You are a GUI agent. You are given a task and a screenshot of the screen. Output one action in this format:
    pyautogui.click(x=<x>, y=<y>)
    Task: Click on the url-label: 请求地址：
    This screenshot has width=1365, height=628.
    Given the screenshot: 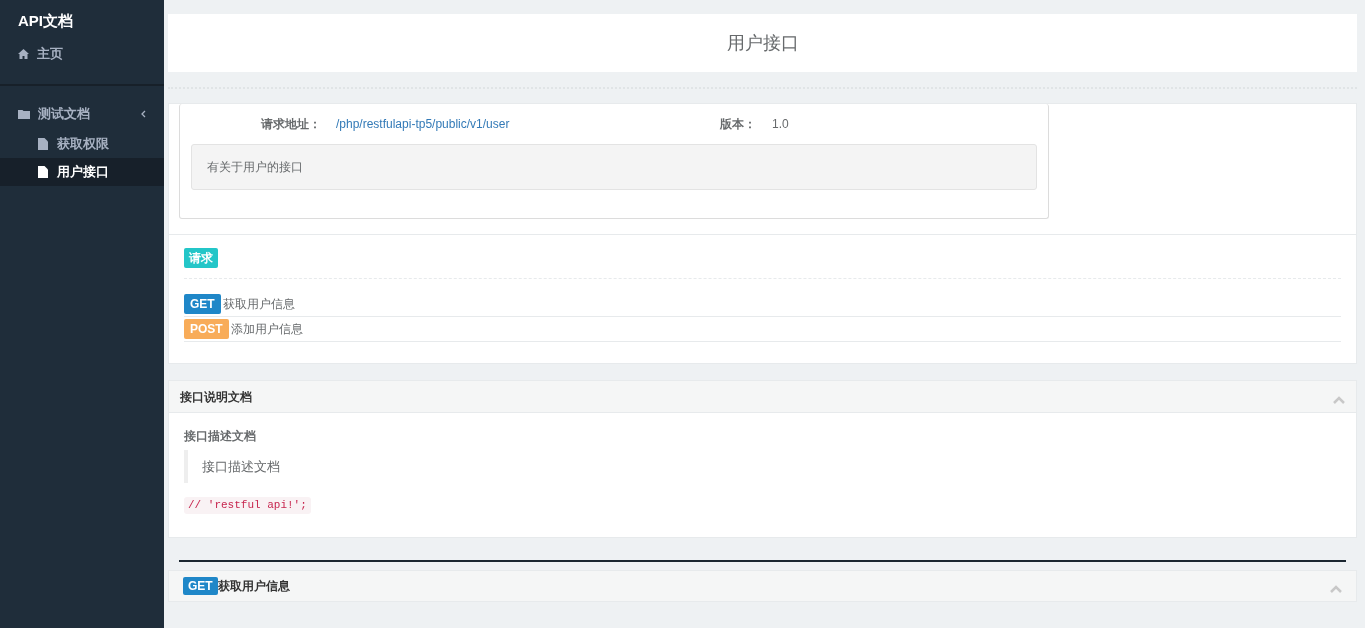 What is the action you would take?
    pyautogui.click(x=290, y=124)
    